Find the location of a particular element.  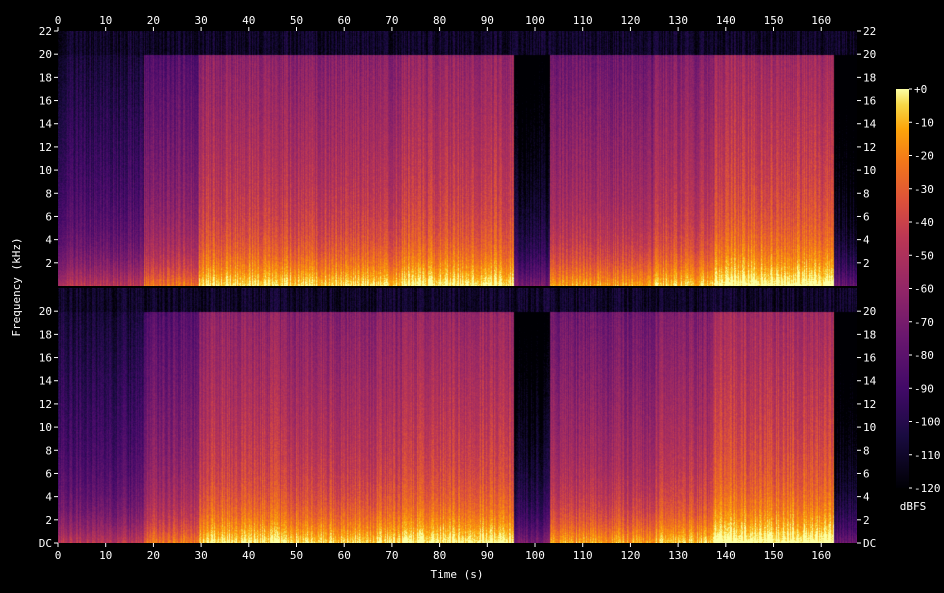

x-tick-label-top: 30 is located at coordinates (200, 20).